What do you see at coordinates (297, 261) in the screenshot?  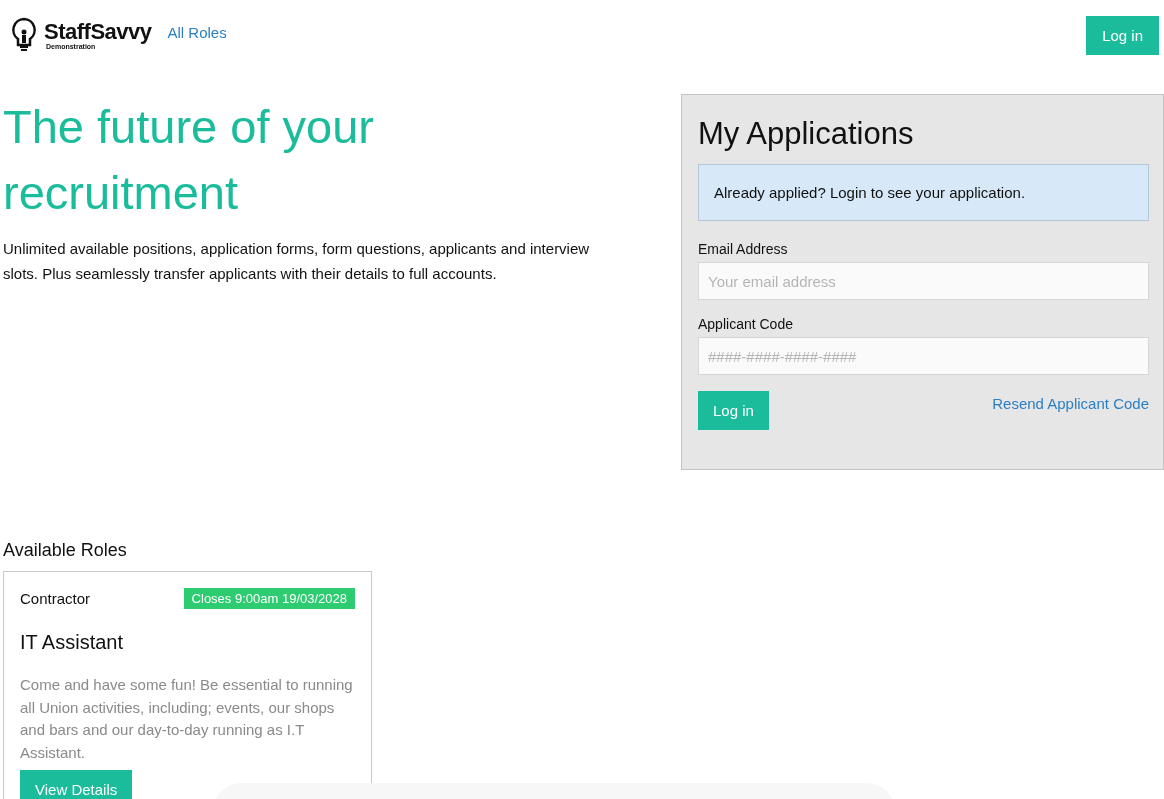 I see `hero-description: Unlimited available positions, application forms, form questions, applicants and interview slots. Plus seamlessly transfer applicants with their details to full accounts.` at bounding box center [297, 261].